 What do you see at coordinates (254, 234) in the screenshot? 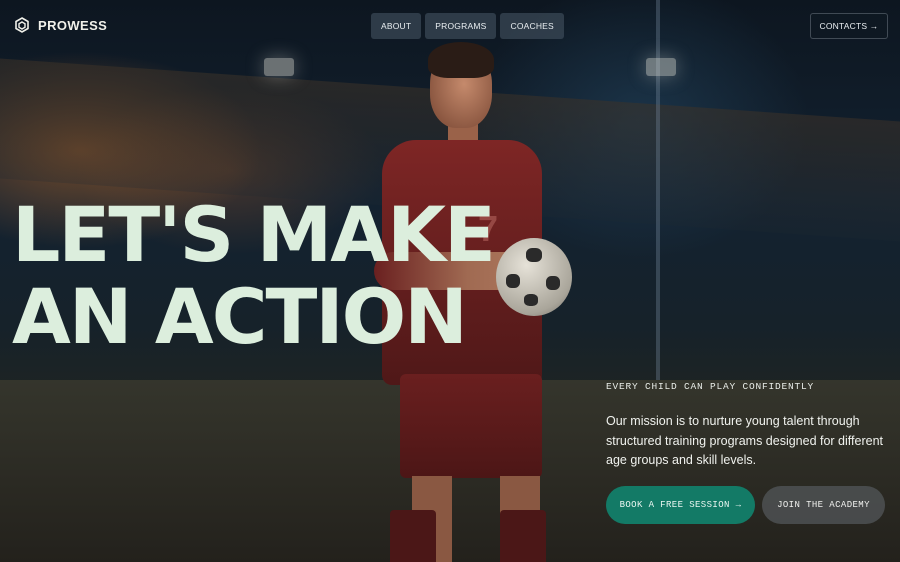
I see `headline-line-1: LET'S MAKE` at bounding box center [254, 234].